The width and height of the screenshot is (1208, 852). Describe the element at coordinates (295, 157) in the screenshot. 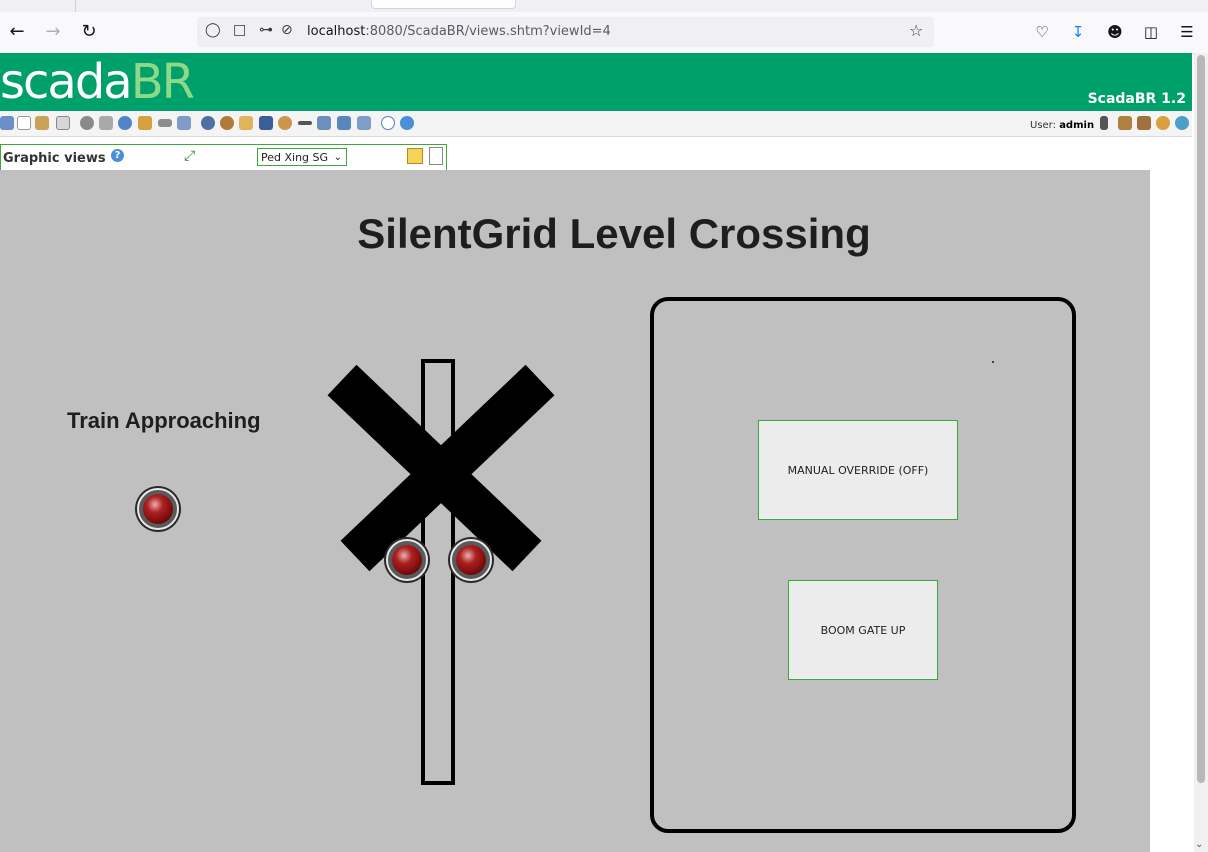

I see `view-select-value: Ped Xing SG` at that location.